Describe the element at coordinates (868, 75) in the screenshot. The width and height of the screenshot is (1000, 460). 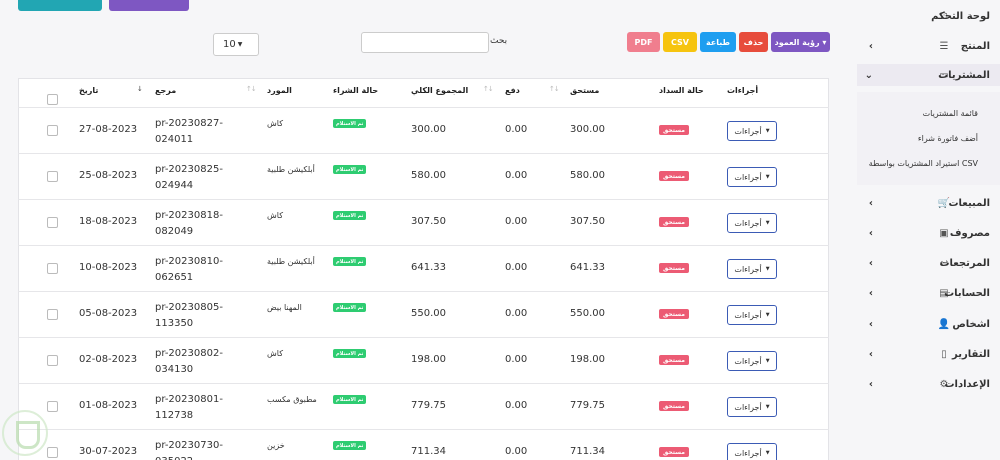
I see `chevron-down-icon: ⌄` at that location.